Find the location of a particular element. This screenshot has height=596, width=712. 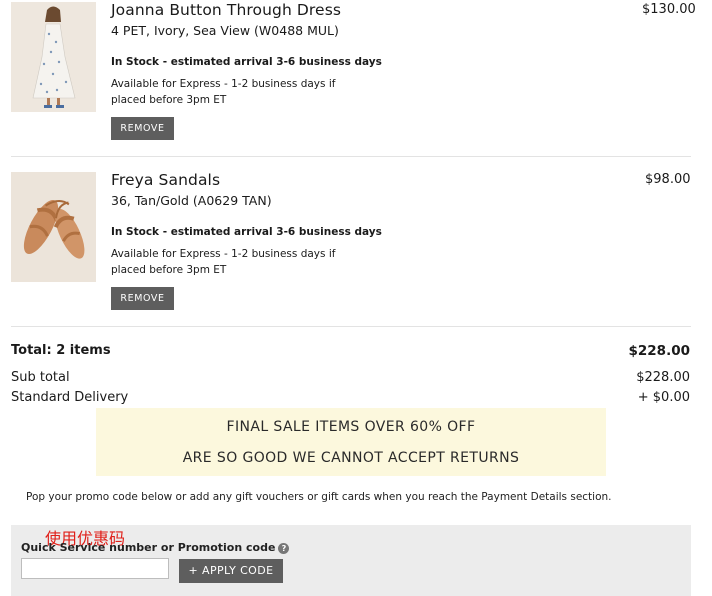

subtotal-value: $228.00 is located at coordinates (663, 377).